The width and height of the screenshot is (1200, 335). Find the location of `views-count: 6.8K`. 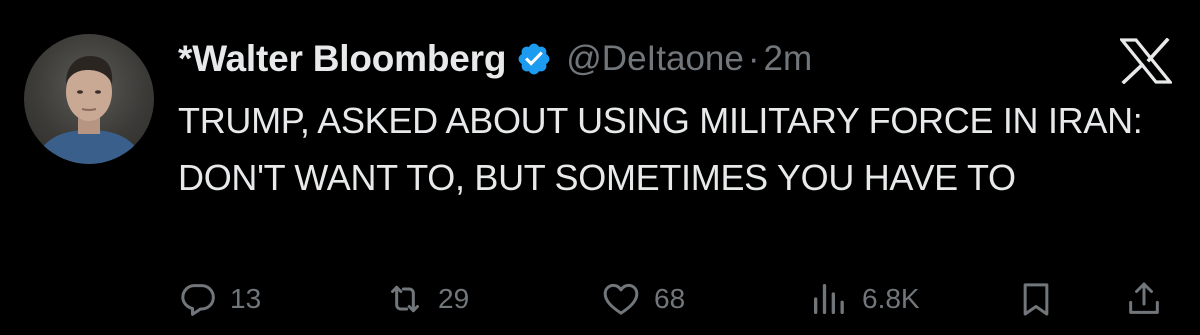

views-count: 6.8K is located at coordinates (891, 298).